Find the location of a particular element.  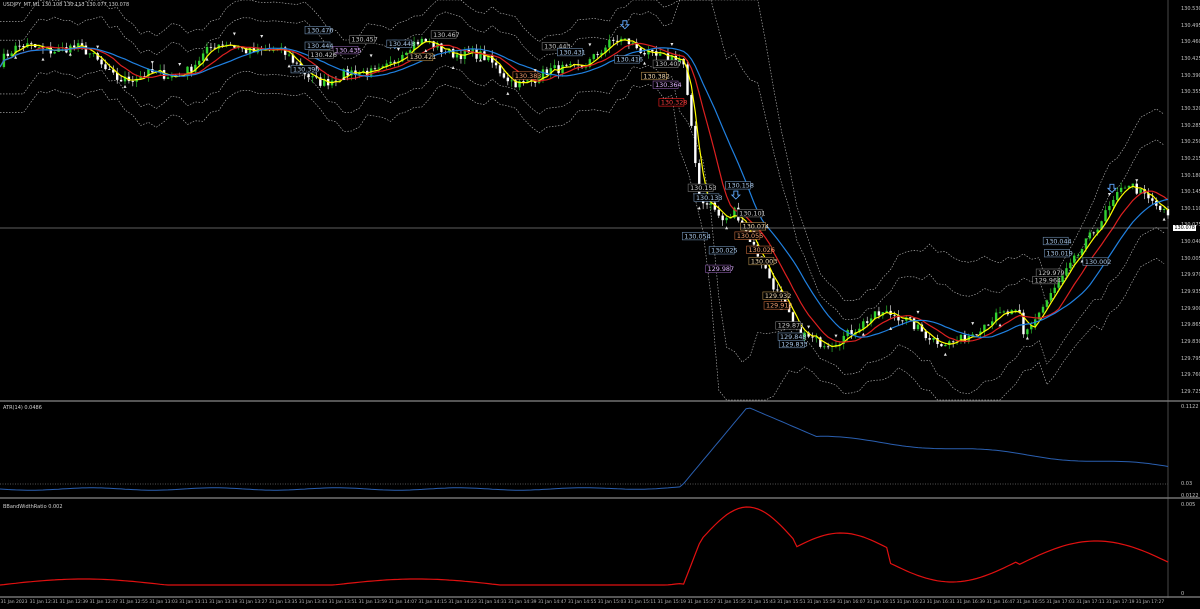

price-tick-label: 130.110 is located at coordinates (1190, 208).